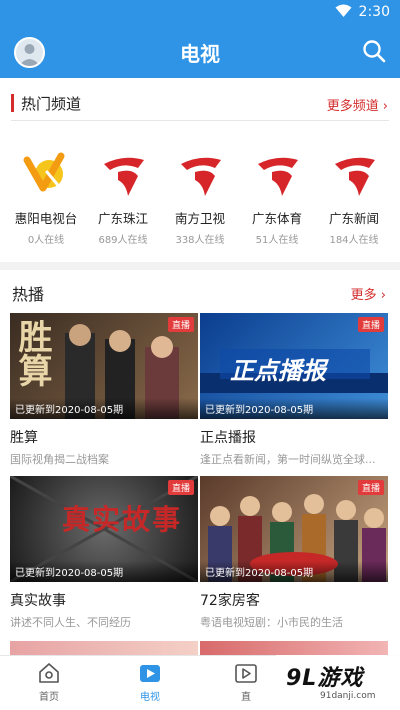  What do you see at coordinates (199, 218) in the screenshot?
I see `channel-name: 南方卫视` at bounding box center [199, 218].